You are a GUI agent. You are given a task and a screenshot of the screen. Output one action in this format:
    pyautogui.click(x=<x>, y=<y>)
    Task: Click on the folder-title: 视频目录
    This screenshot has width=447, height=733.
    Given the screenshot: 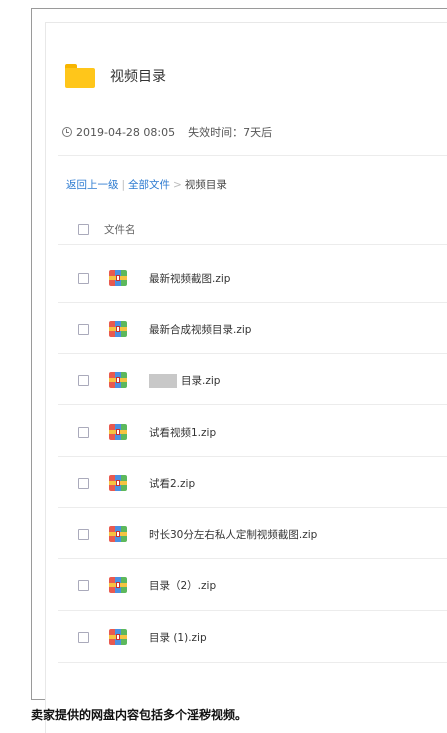 What is the action you would take?
    pyautogui.click(x=138, y=77)
    